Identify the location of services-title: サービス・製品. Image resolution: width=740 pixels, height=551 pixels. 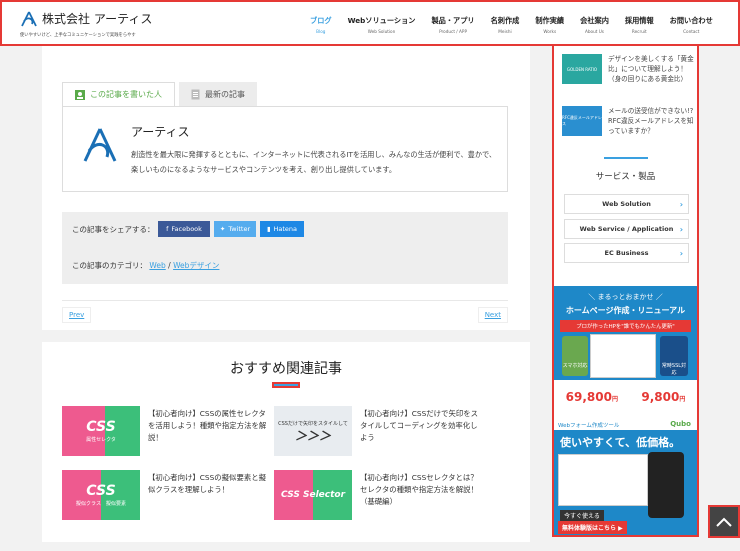
(625, 177).